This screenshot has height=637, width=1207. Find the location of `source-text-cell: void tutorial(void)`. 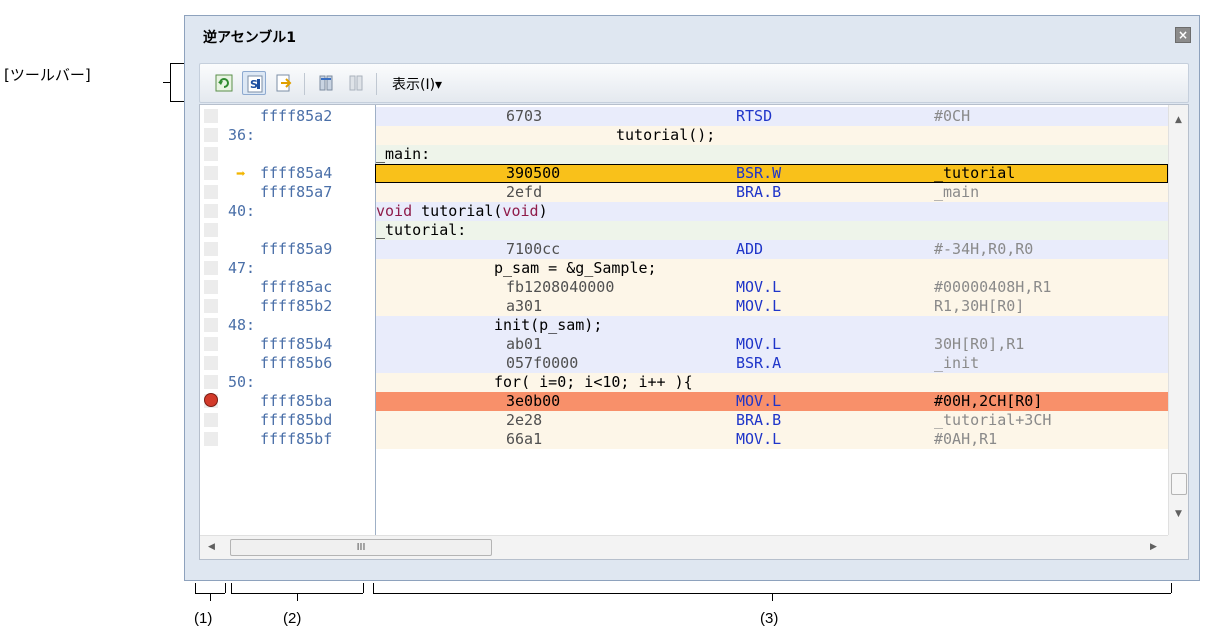

source-text-cell: void tutorial(void) is located at coordinates (462, 211).